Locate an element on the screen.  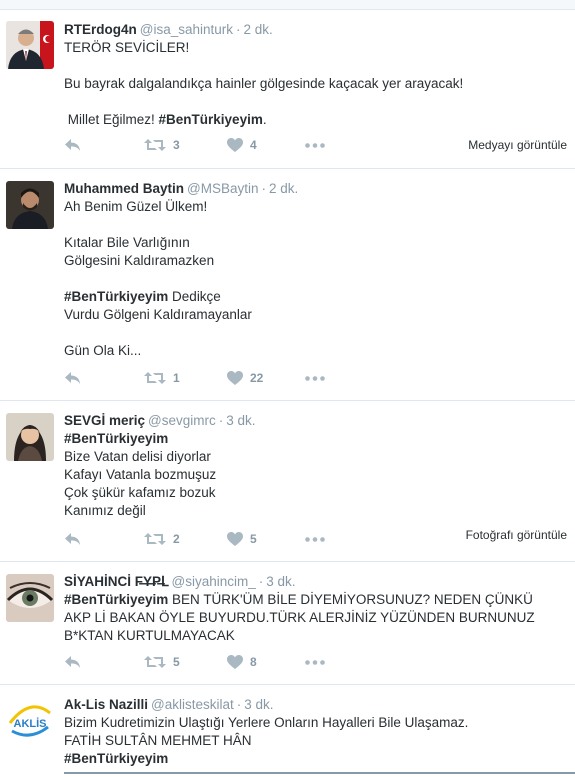
like-button: 5 is located at coordinates (242, 539).